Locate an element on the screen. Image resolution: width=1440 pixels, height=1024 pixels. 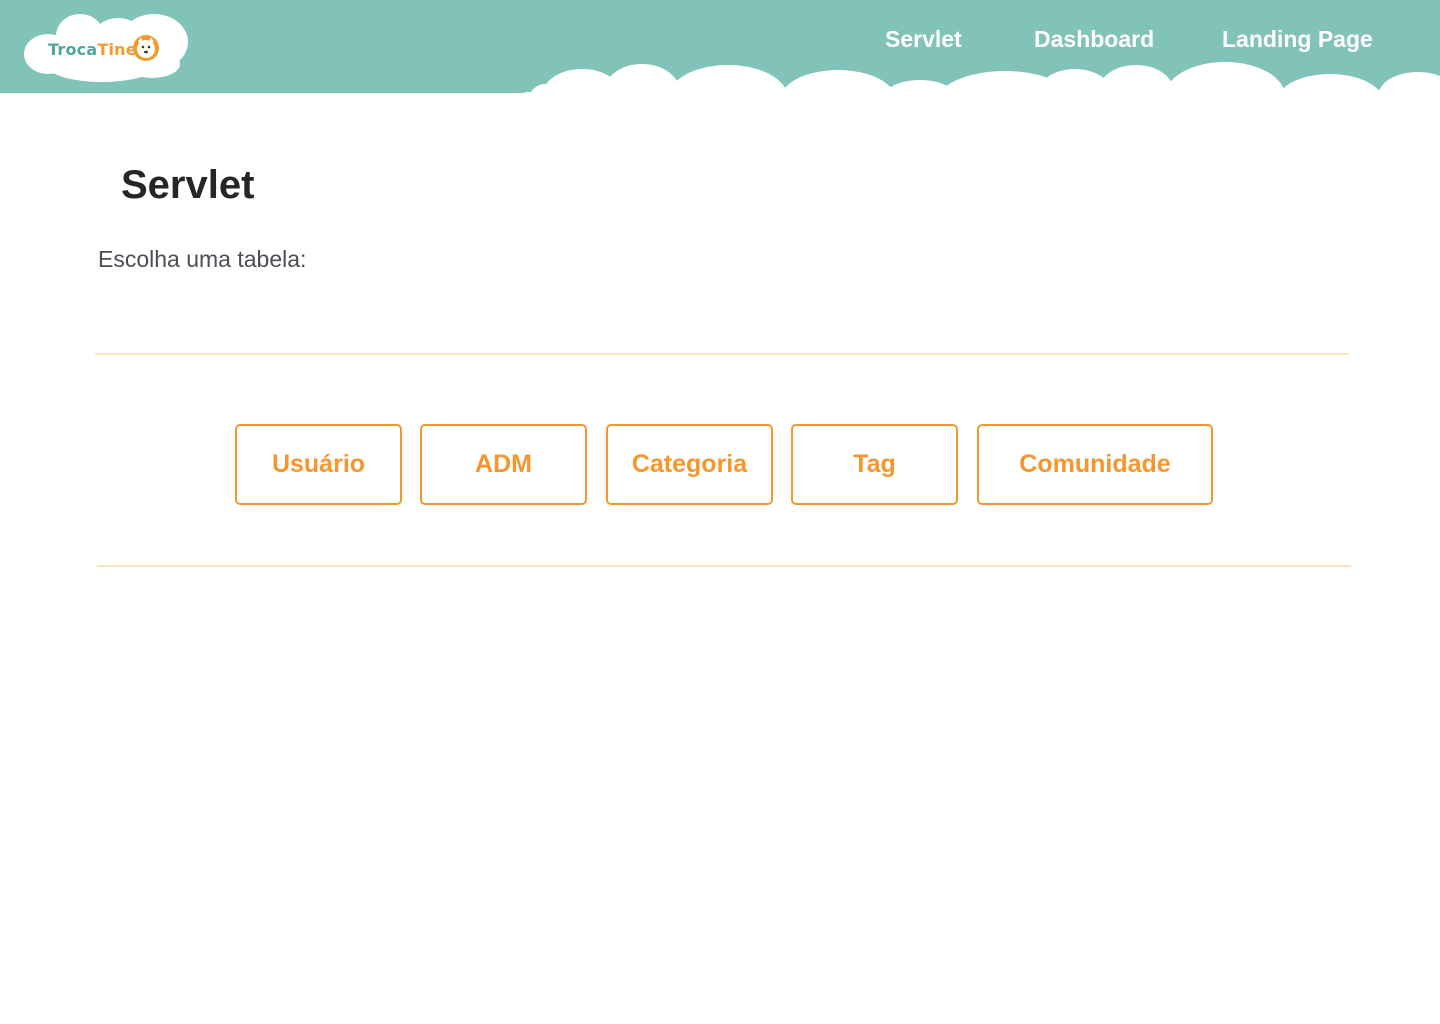
nav-link-servlet: Servlet is located at coordinates (923, 39).